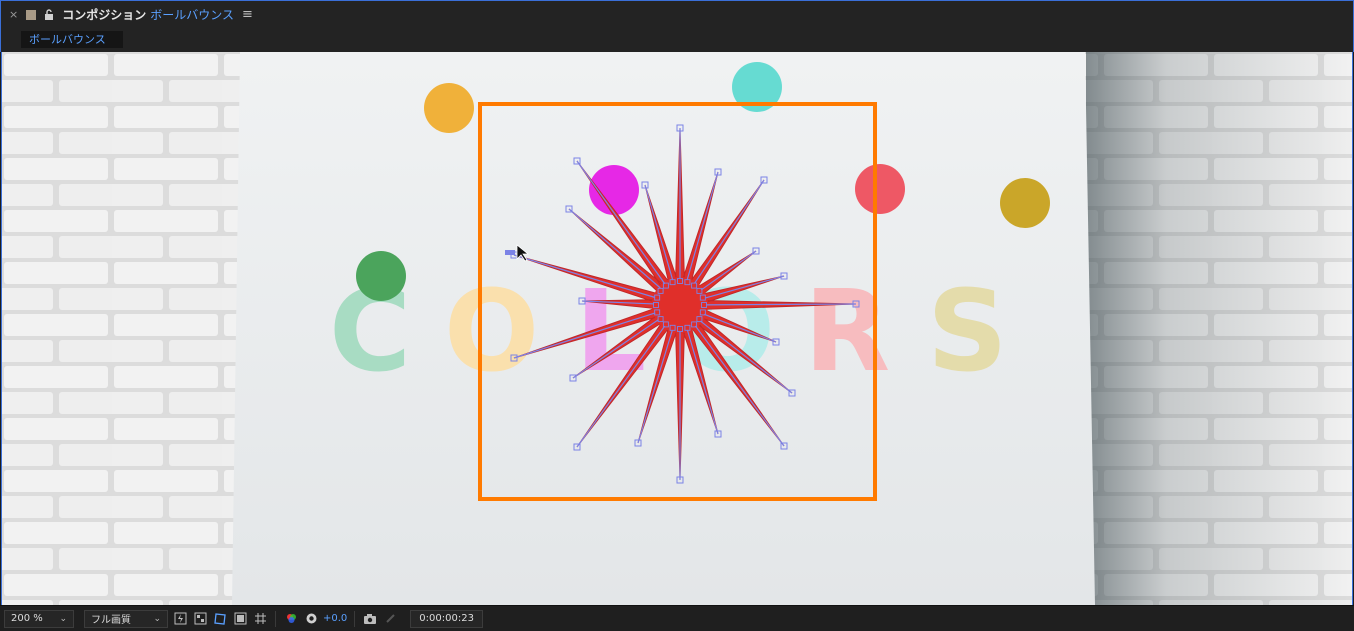 The image size is (1354, 631). What do you see at coordinates (446, 618) in the screenshot?
I see `current-time-display: 0:00:00:23` at bounding box center [446, 618].